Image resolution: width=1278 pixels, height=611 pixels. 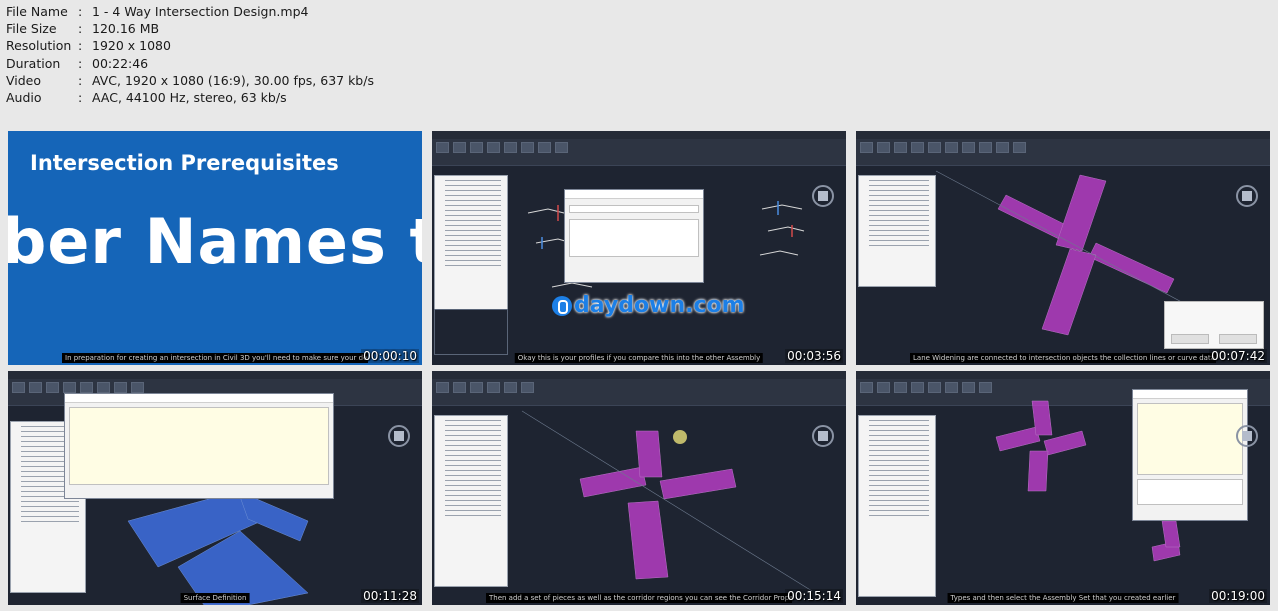 I want to click on info-row-audio: Audio : AAC, 44100 Hz, stereo, 63 kb/s, so click(x=190, y=97).